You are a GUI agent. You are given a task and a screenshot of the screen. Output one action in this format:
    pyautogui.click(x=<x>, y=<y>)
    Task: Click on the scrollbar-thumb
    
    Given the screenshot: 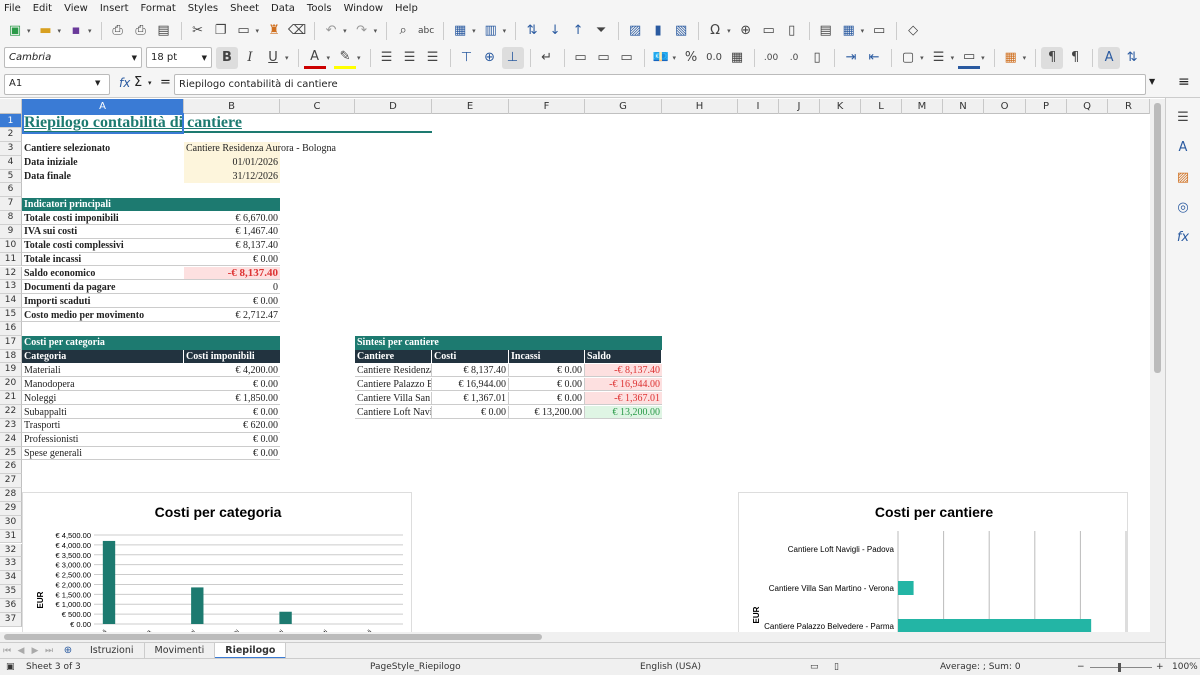 What is the action you would take?
    pyautogui.click(x=1157, y=238)
    